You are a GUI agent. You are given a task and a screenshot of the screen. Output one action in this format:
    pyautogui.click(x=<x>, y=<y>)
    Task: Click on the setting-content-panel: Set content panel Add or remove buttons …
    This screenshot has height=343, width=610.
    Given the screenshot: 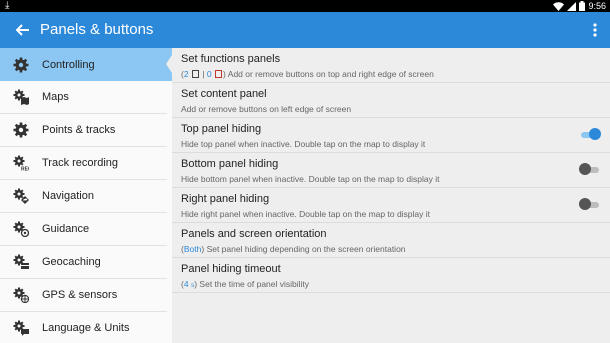 What is the action you would take?
    pyautogui.click(x=391, y=100)
    